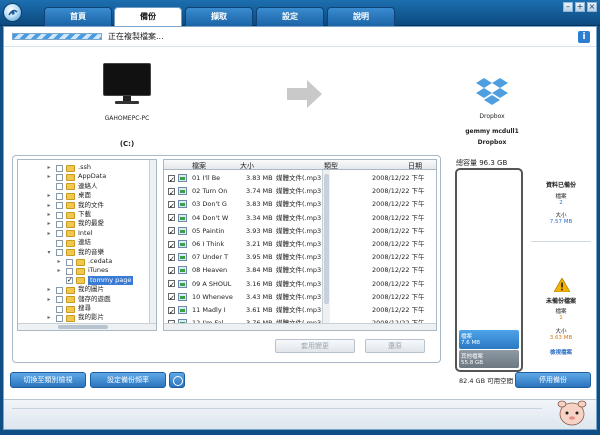  I want to click on view-files-link: 檢視檔案, so click(561, 352).